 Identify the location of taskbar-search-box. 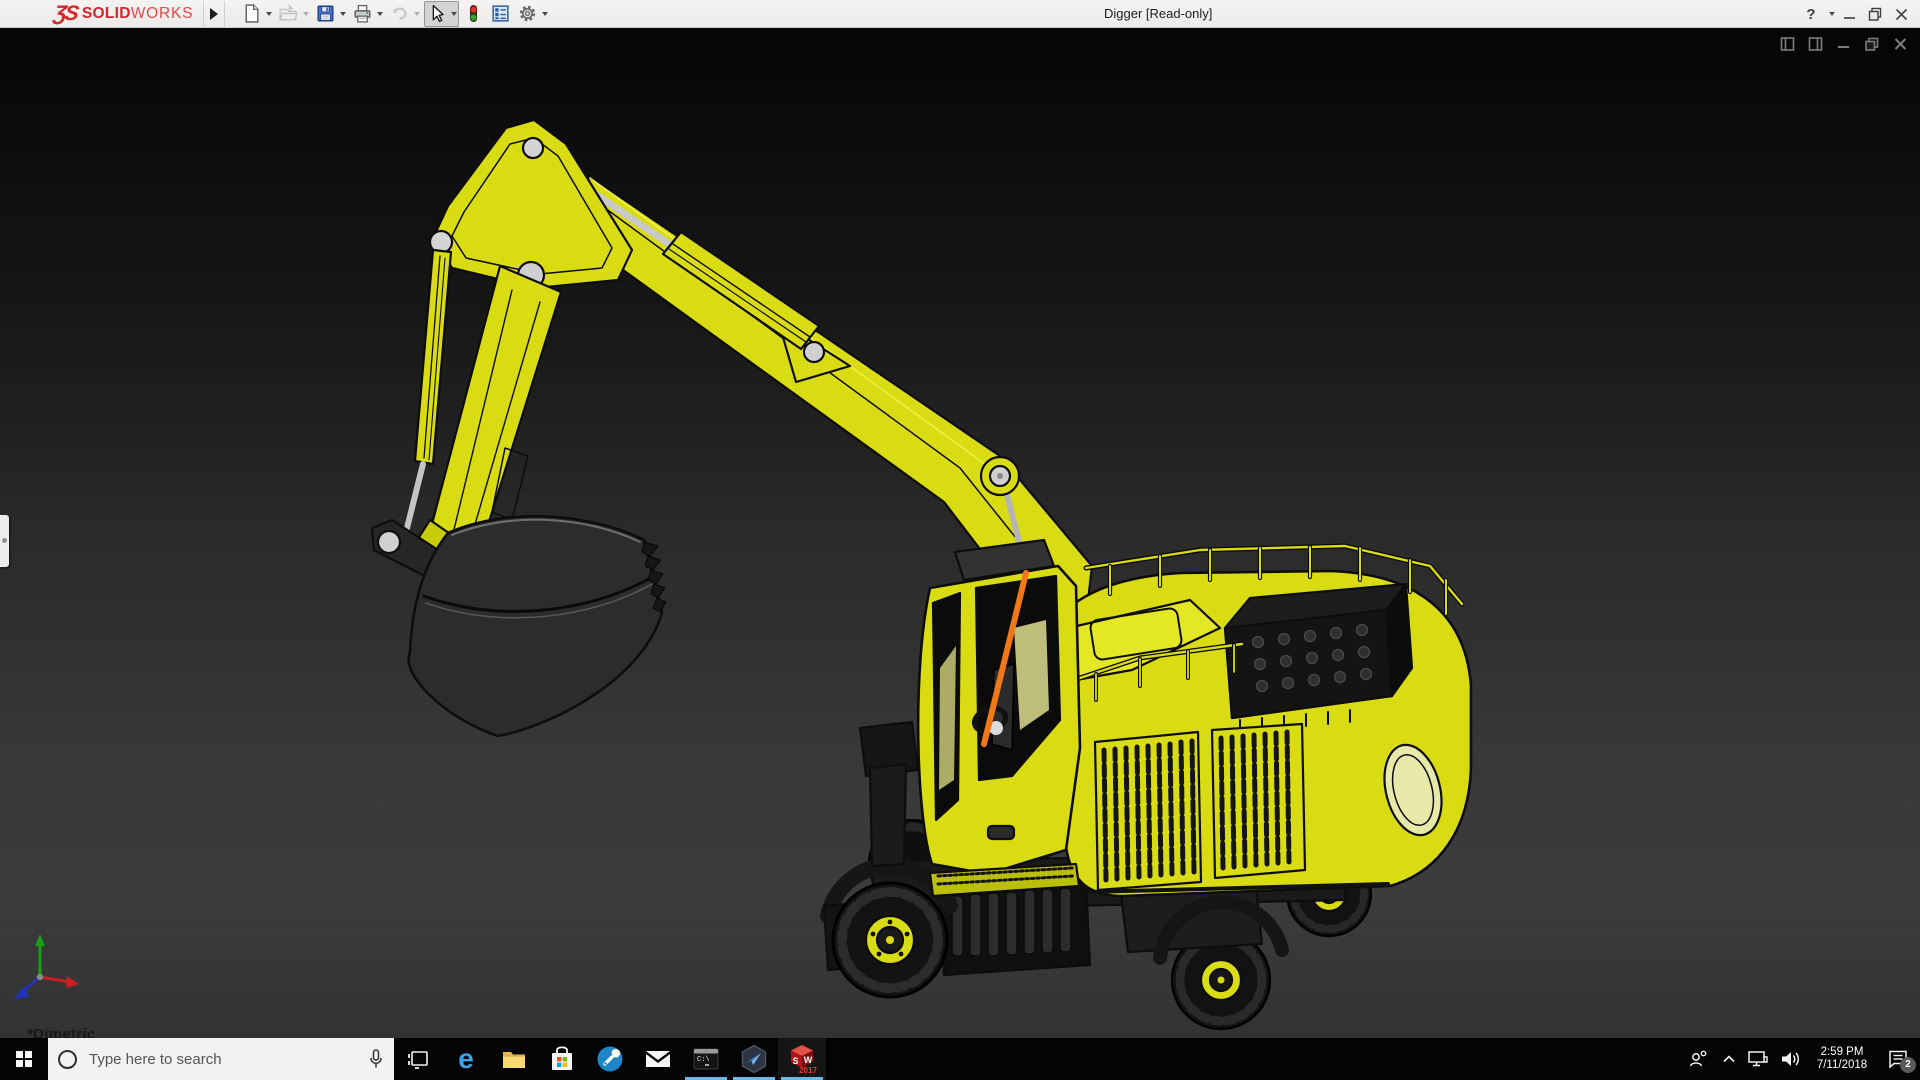
(221, 1059).